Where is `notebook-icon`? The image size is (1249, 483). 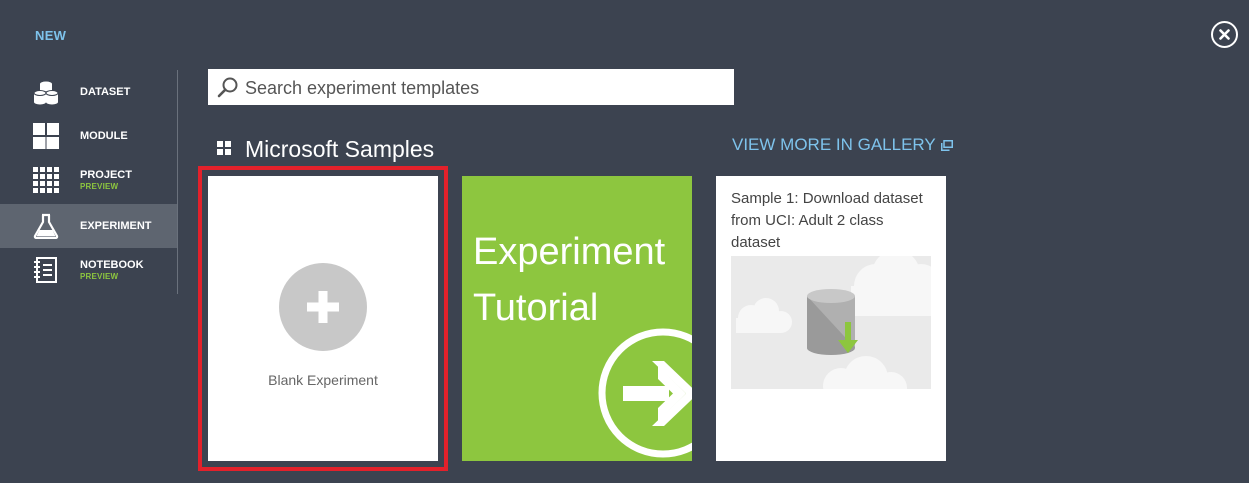
notebook-icon is located at coordinates (45, 270).